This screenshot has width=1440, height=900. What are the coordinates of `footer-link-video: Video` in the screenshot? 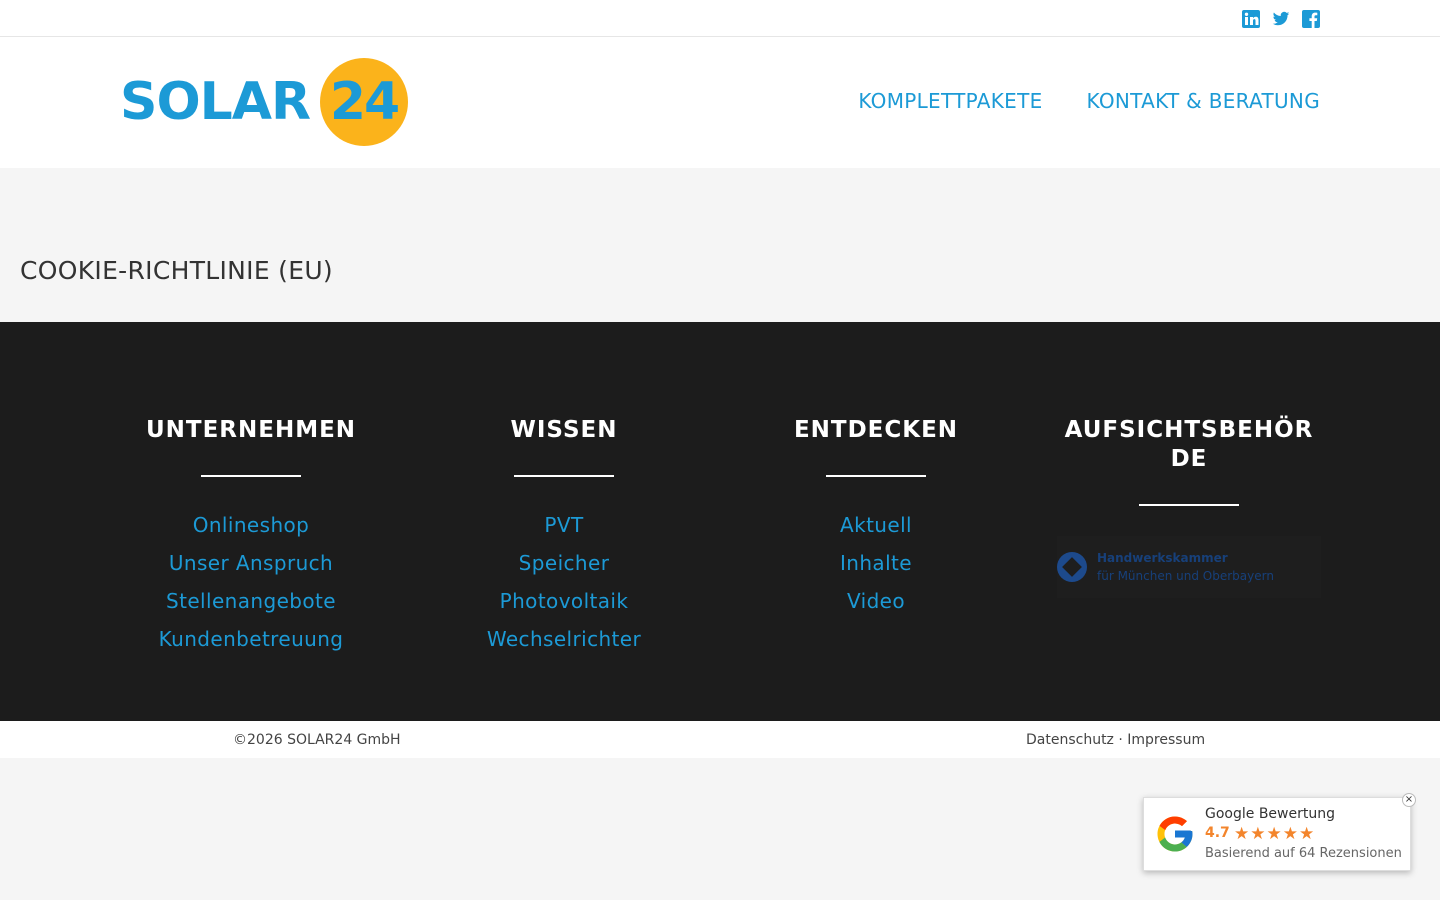 It's located at (876, 601).